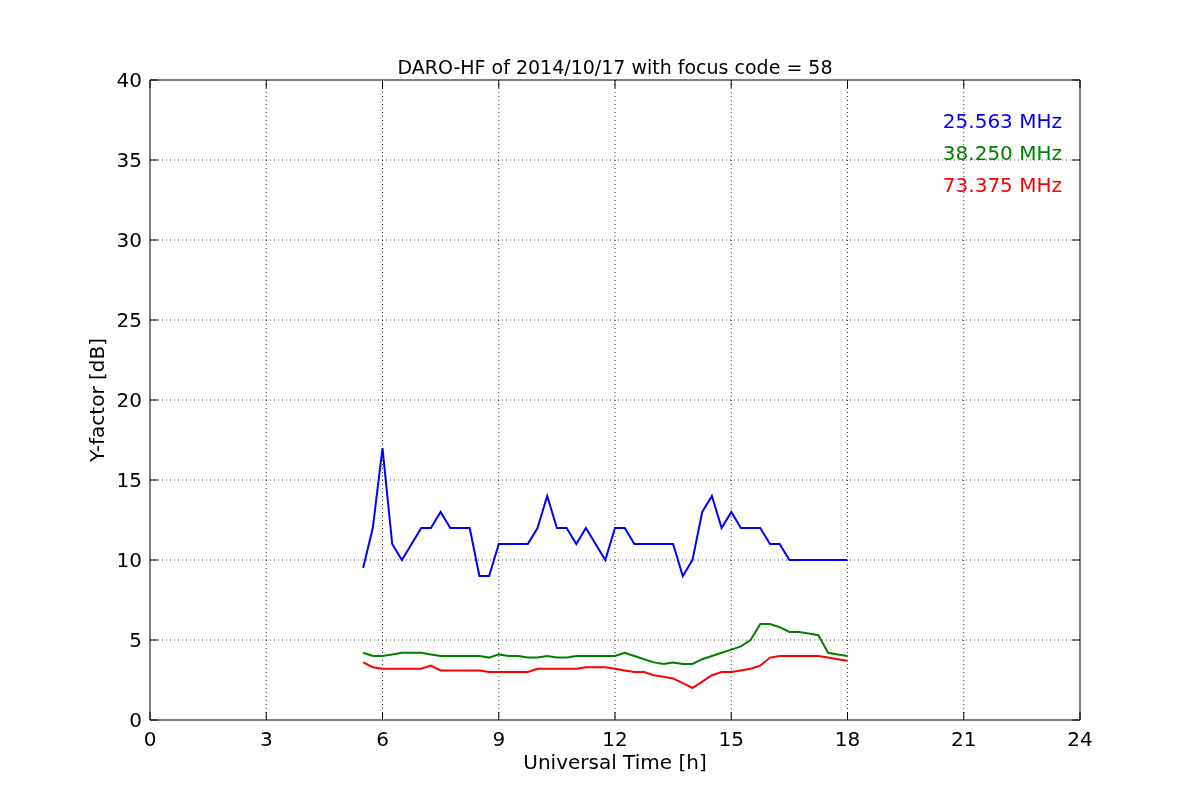 The height and width of the screenshot is (800, 1200). What do you see at coordinates (847, 739) in the screenshot?
I see `tick-label: 18` at bounding box center [847, 739].